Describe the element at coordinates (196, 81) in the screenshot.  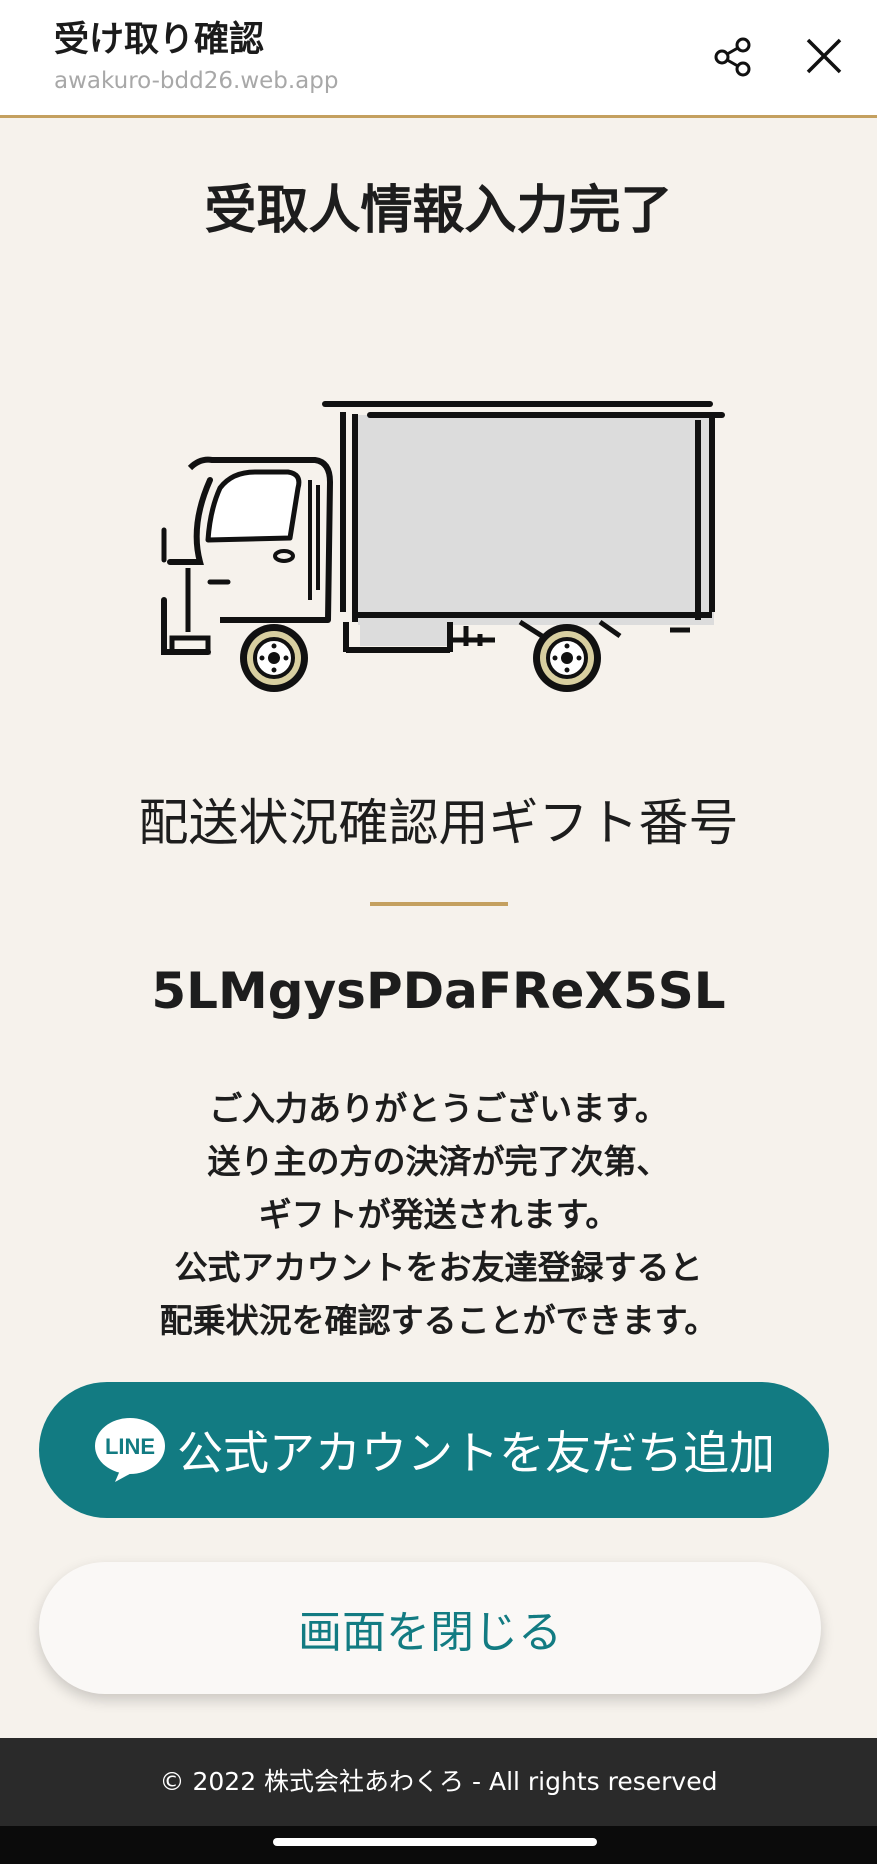
I see `header-url: awakuro-bdd26.web.app` at that location.